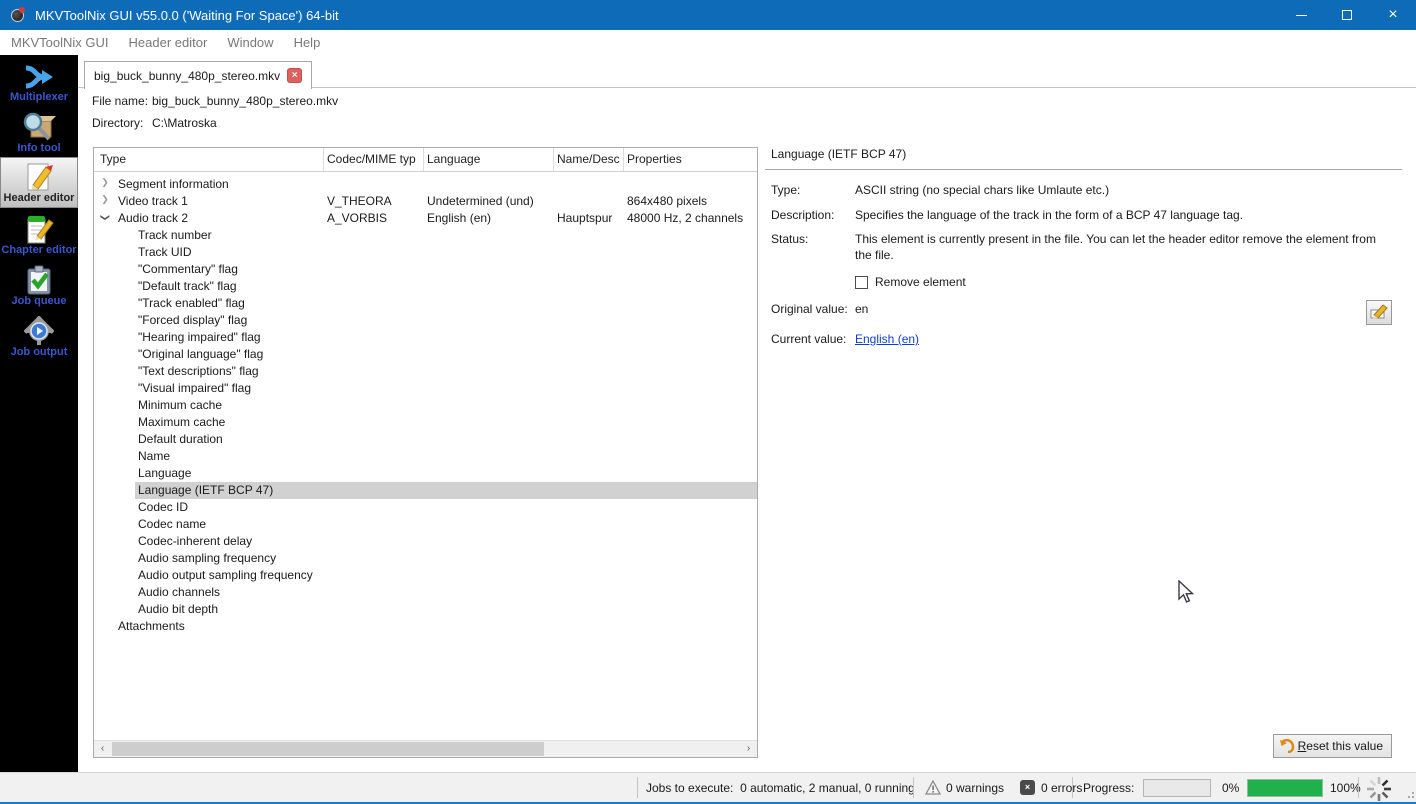  What do you see at coordinates (39, 198) in the screenshot?
I see `sidebar-item-label: Header editor` at bounding box center [39, 198].